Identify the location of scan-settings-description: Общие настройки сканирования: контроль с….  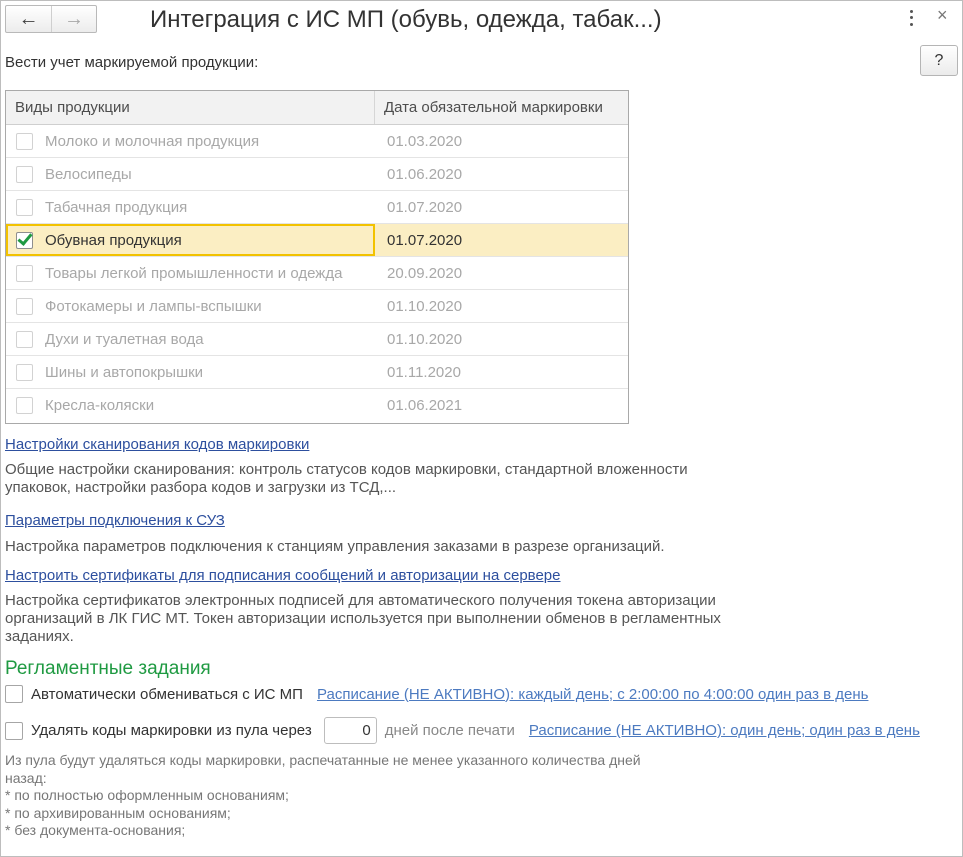
(346, 479).